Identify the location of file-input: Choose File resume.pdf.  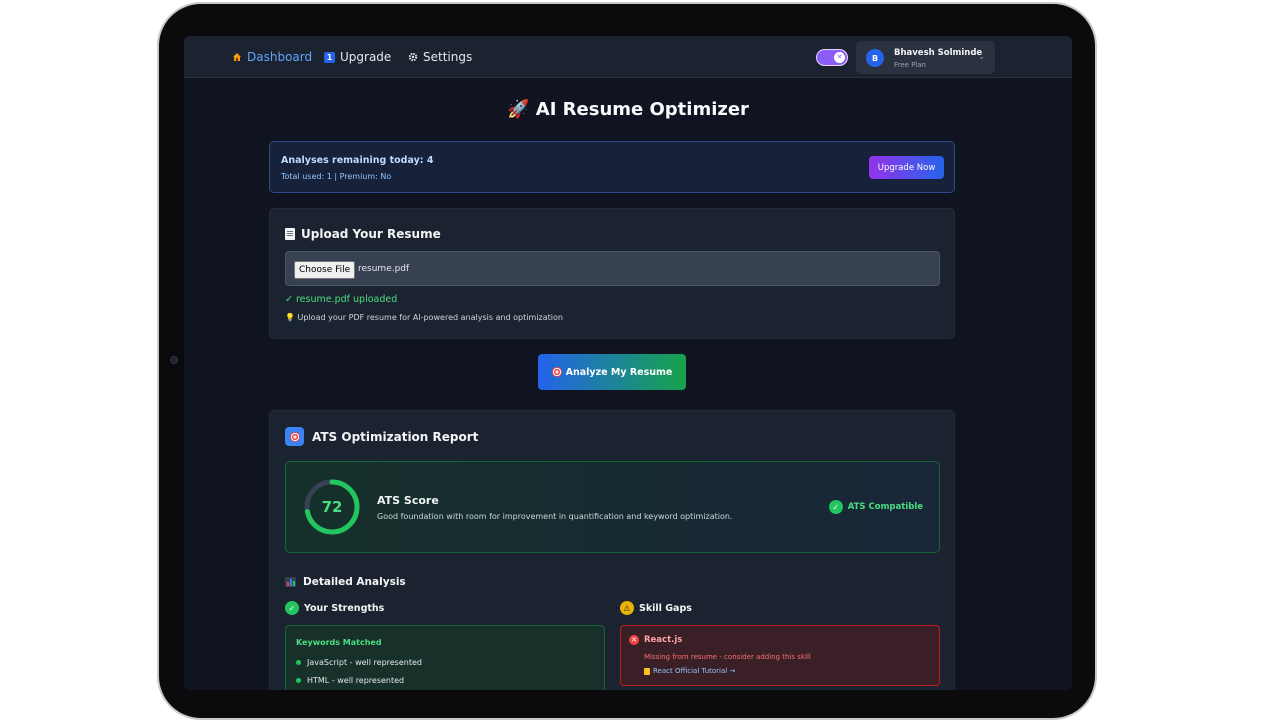
(612, 268).